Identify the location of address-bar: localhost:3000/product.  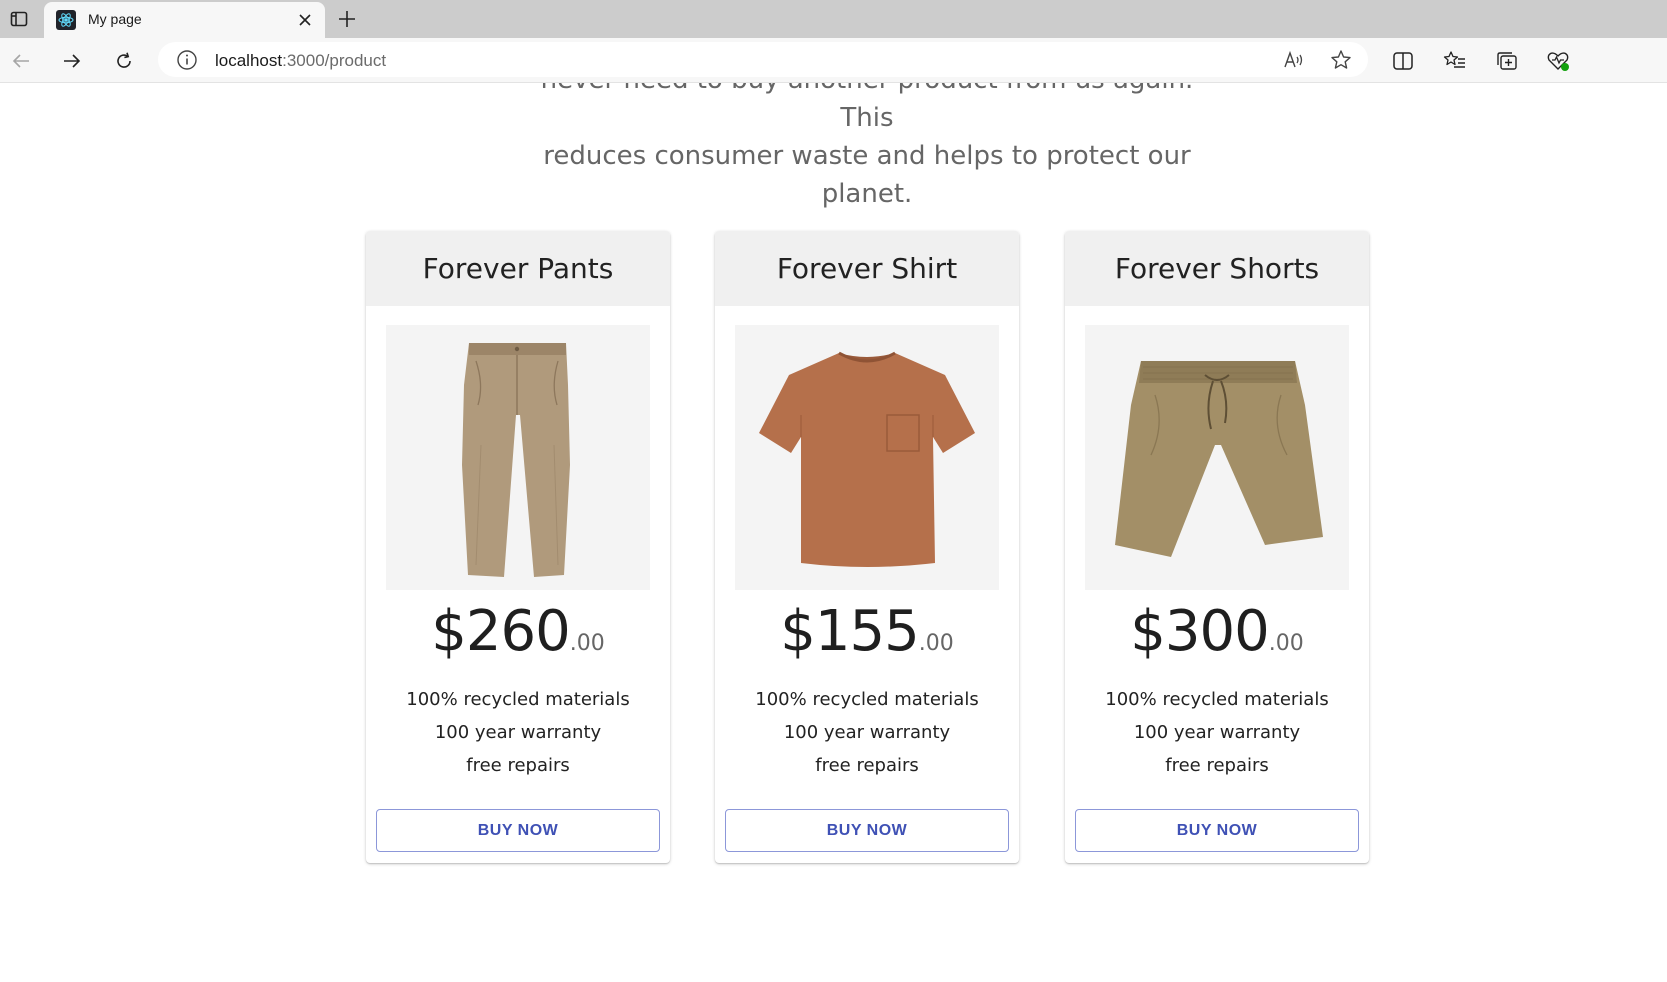
(763, 59).